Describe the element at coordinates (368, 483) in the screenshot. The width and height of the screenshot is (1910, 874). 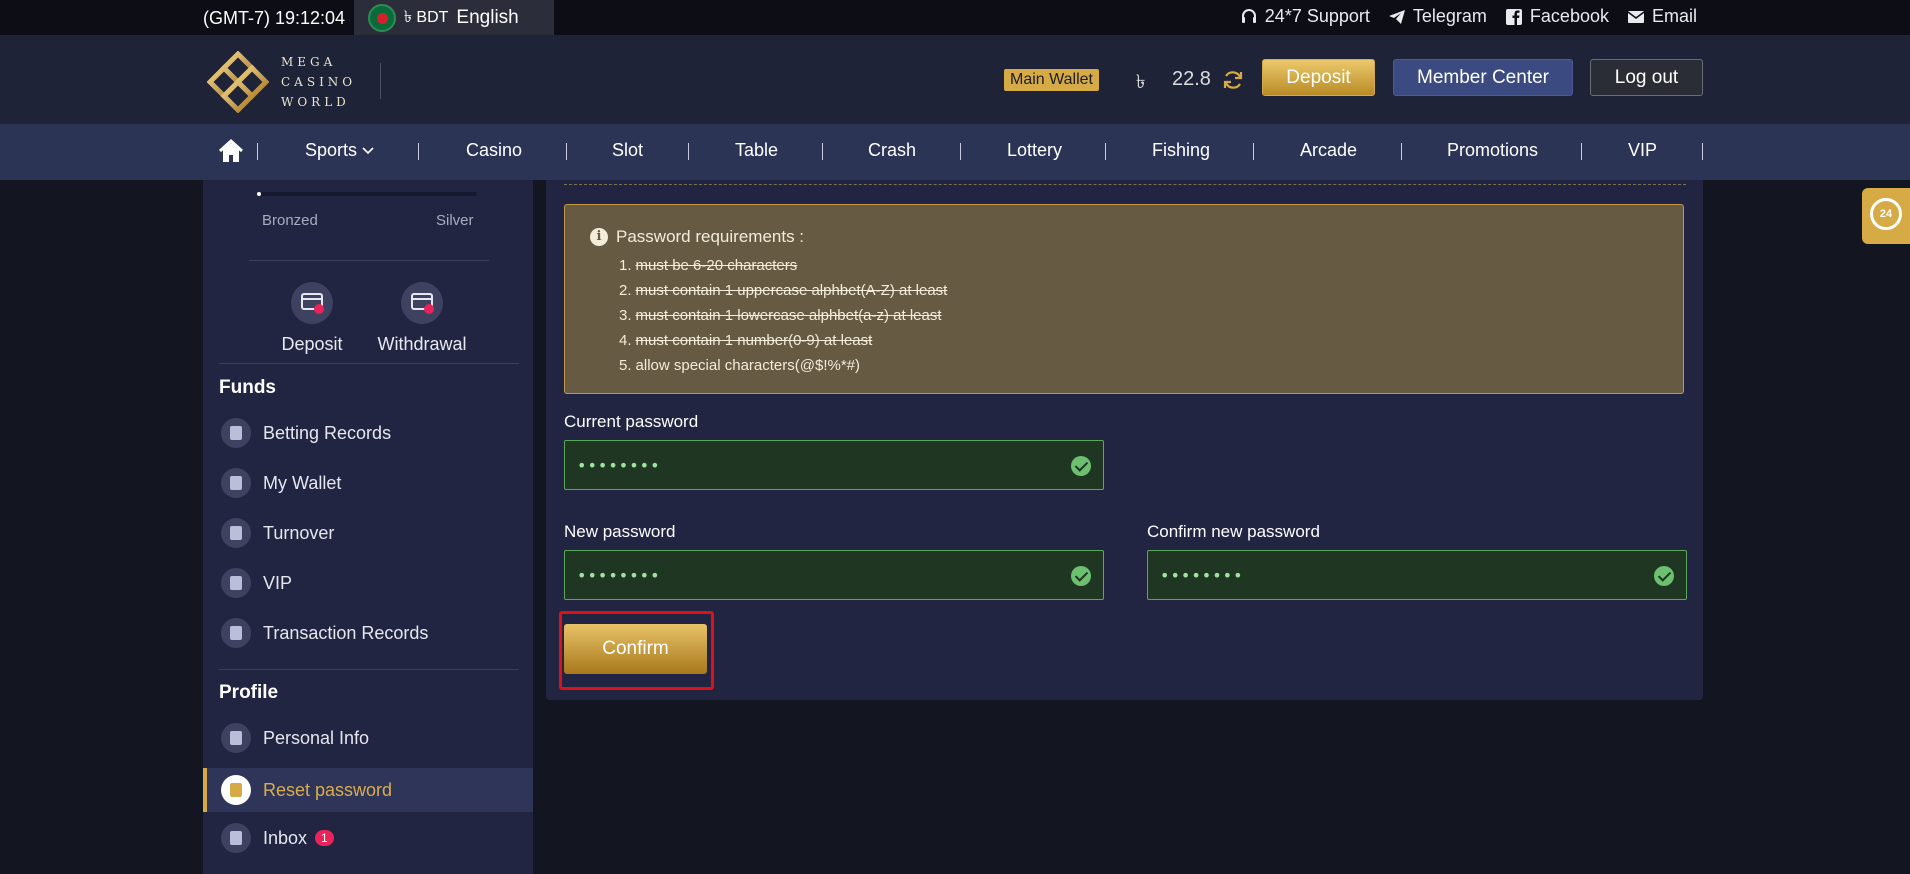
I see `sidebar-item-my-wallet: My Wallet` at that location.